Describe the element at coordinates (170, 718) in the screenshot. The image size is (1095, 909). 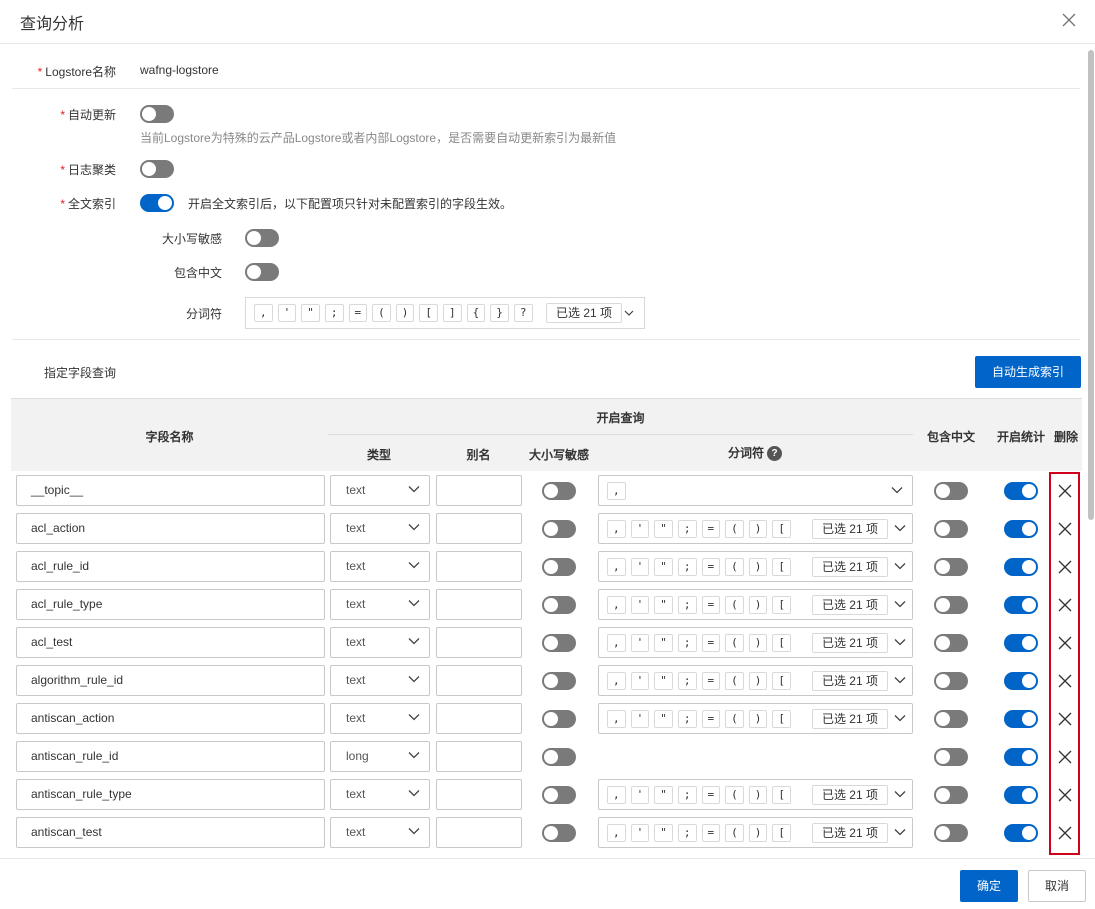
I see `field-name-input: antiscan_action` at that location.